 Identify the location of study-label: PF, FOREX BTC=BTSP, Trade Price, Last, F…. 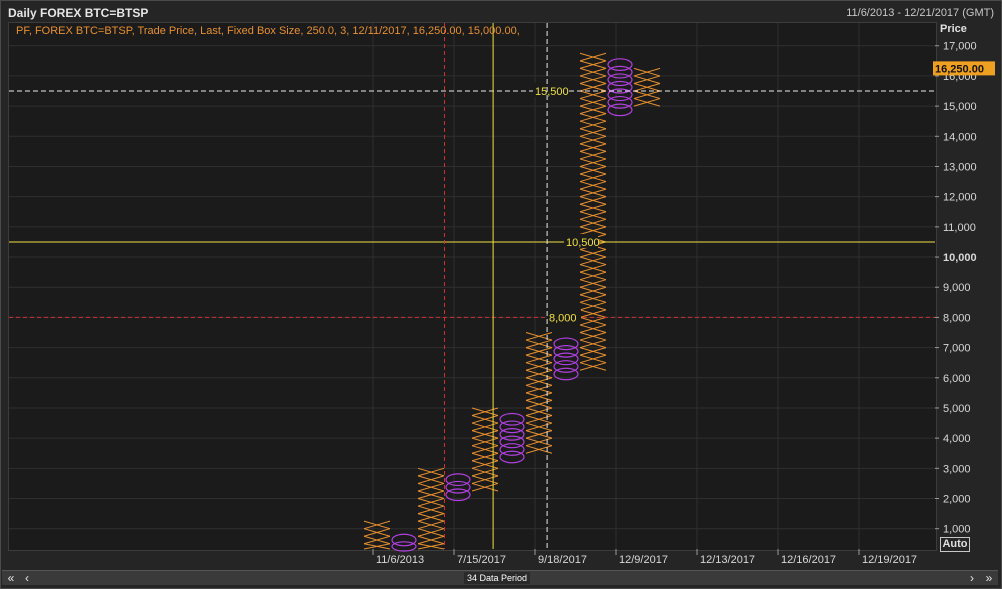
(268, 31).